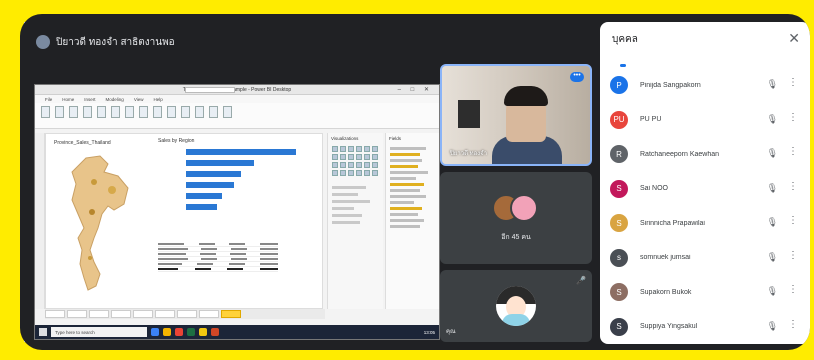 This screenshot has height=360, width=814. What do you see at coordinates (40, 221) in the screenshot?
I see `report-left-rail` at bounding box center [40, 221].